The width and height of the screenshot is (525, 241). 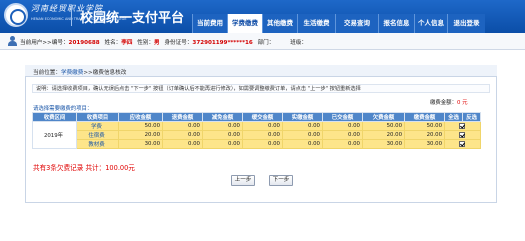 What do you see at coordinates (178, 43) in the screenshot?
I see `idcard-label: 身份证号：` at bounding box center [178, 43].